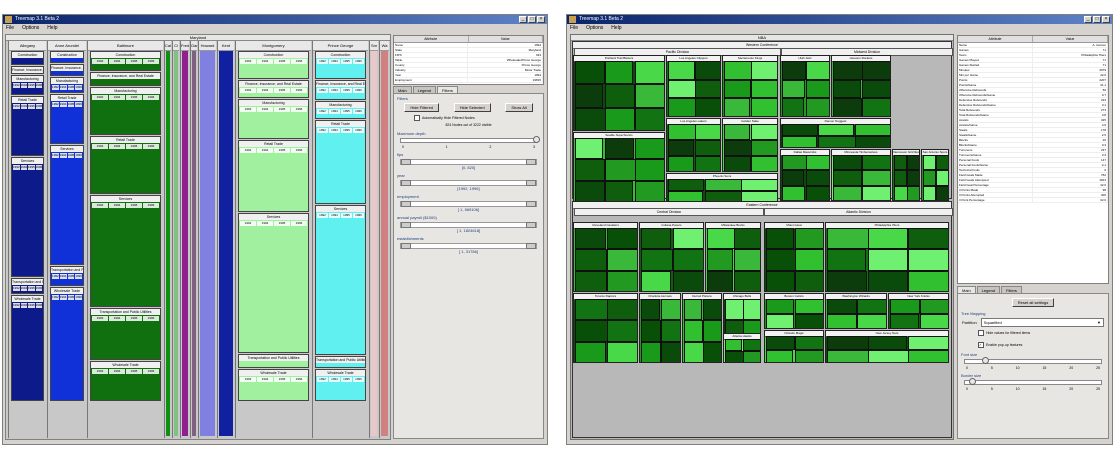 The image size is (1115, 459). What do you see at coordinates (805, 175) in the screenshot?
I see `team-block: Dallas Mavericks` at bounding box center [805, 175].